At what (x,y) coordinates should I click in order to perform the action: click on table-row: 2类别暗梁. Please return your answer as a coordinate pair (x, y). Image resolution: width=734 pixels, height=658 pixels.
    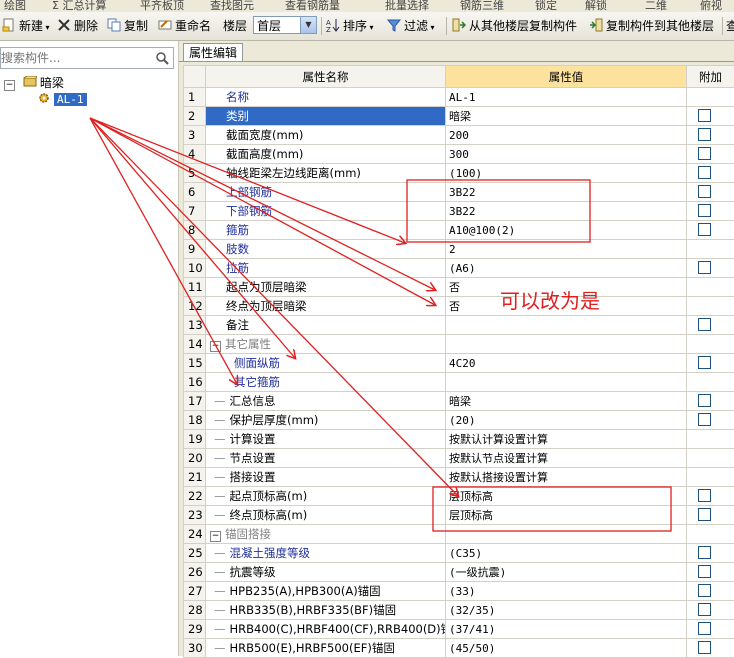
    Looking at the image, I should click on (459, 116).